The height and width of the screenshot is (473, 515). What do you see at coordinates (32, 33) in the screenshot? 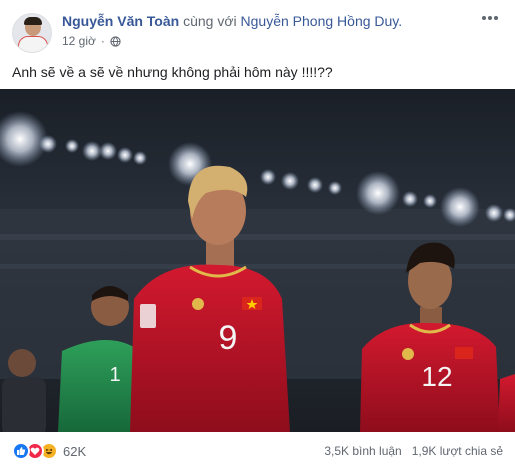
I see `author-avatar` at bounding box center [32, 33].